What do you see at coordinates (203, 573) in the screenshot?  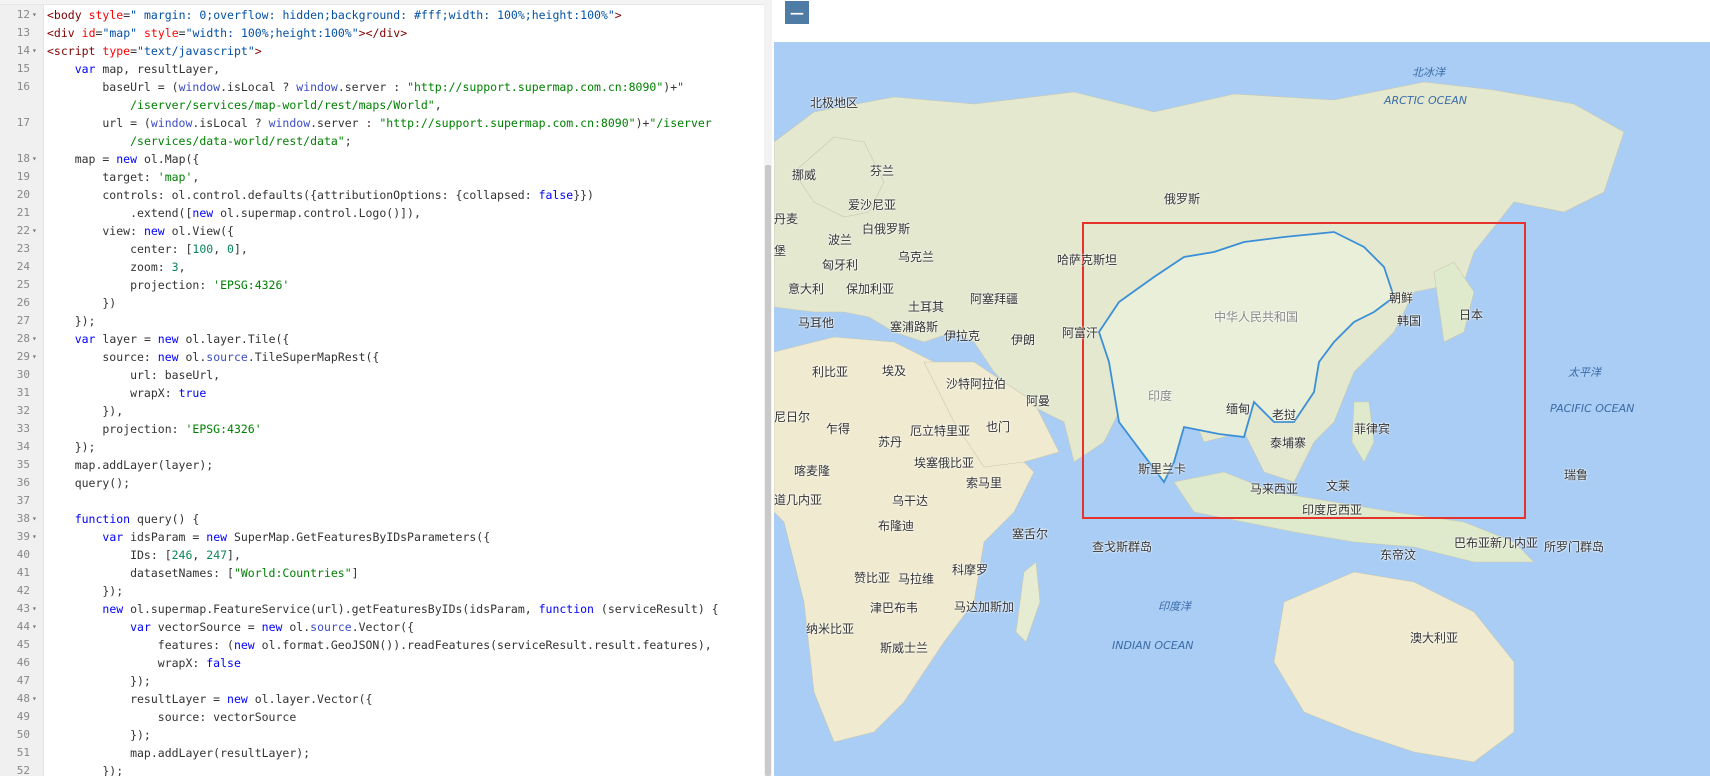 I see `code-text: datasetNames: ["World:Countries"]` at bounding box center [203, 573].